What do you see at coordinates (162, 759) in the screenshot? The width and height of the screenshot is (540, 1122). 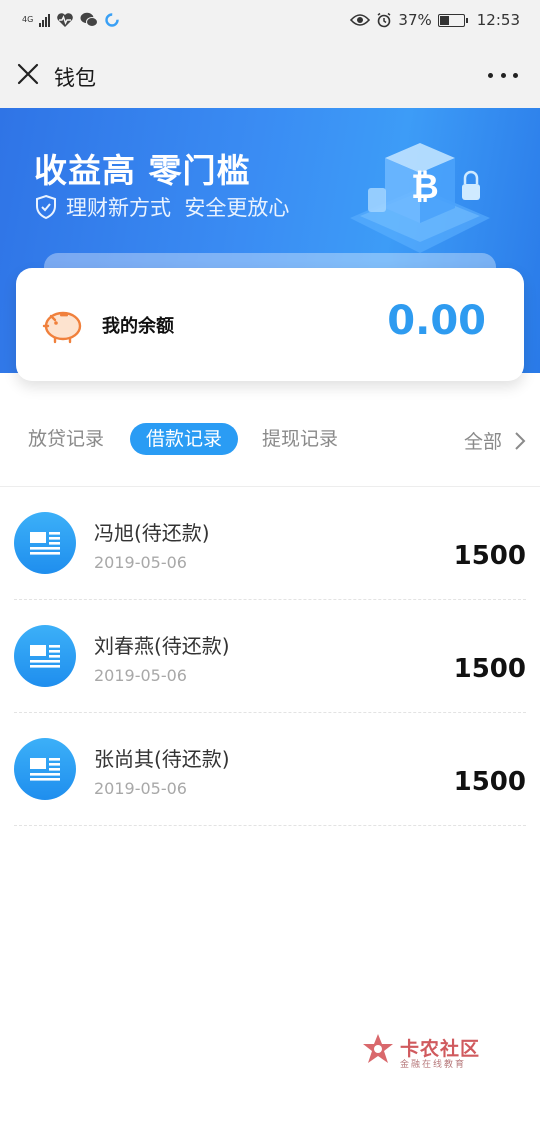 I see `record-name: 张尚其(待还款)` at bounding box center [162, 759].